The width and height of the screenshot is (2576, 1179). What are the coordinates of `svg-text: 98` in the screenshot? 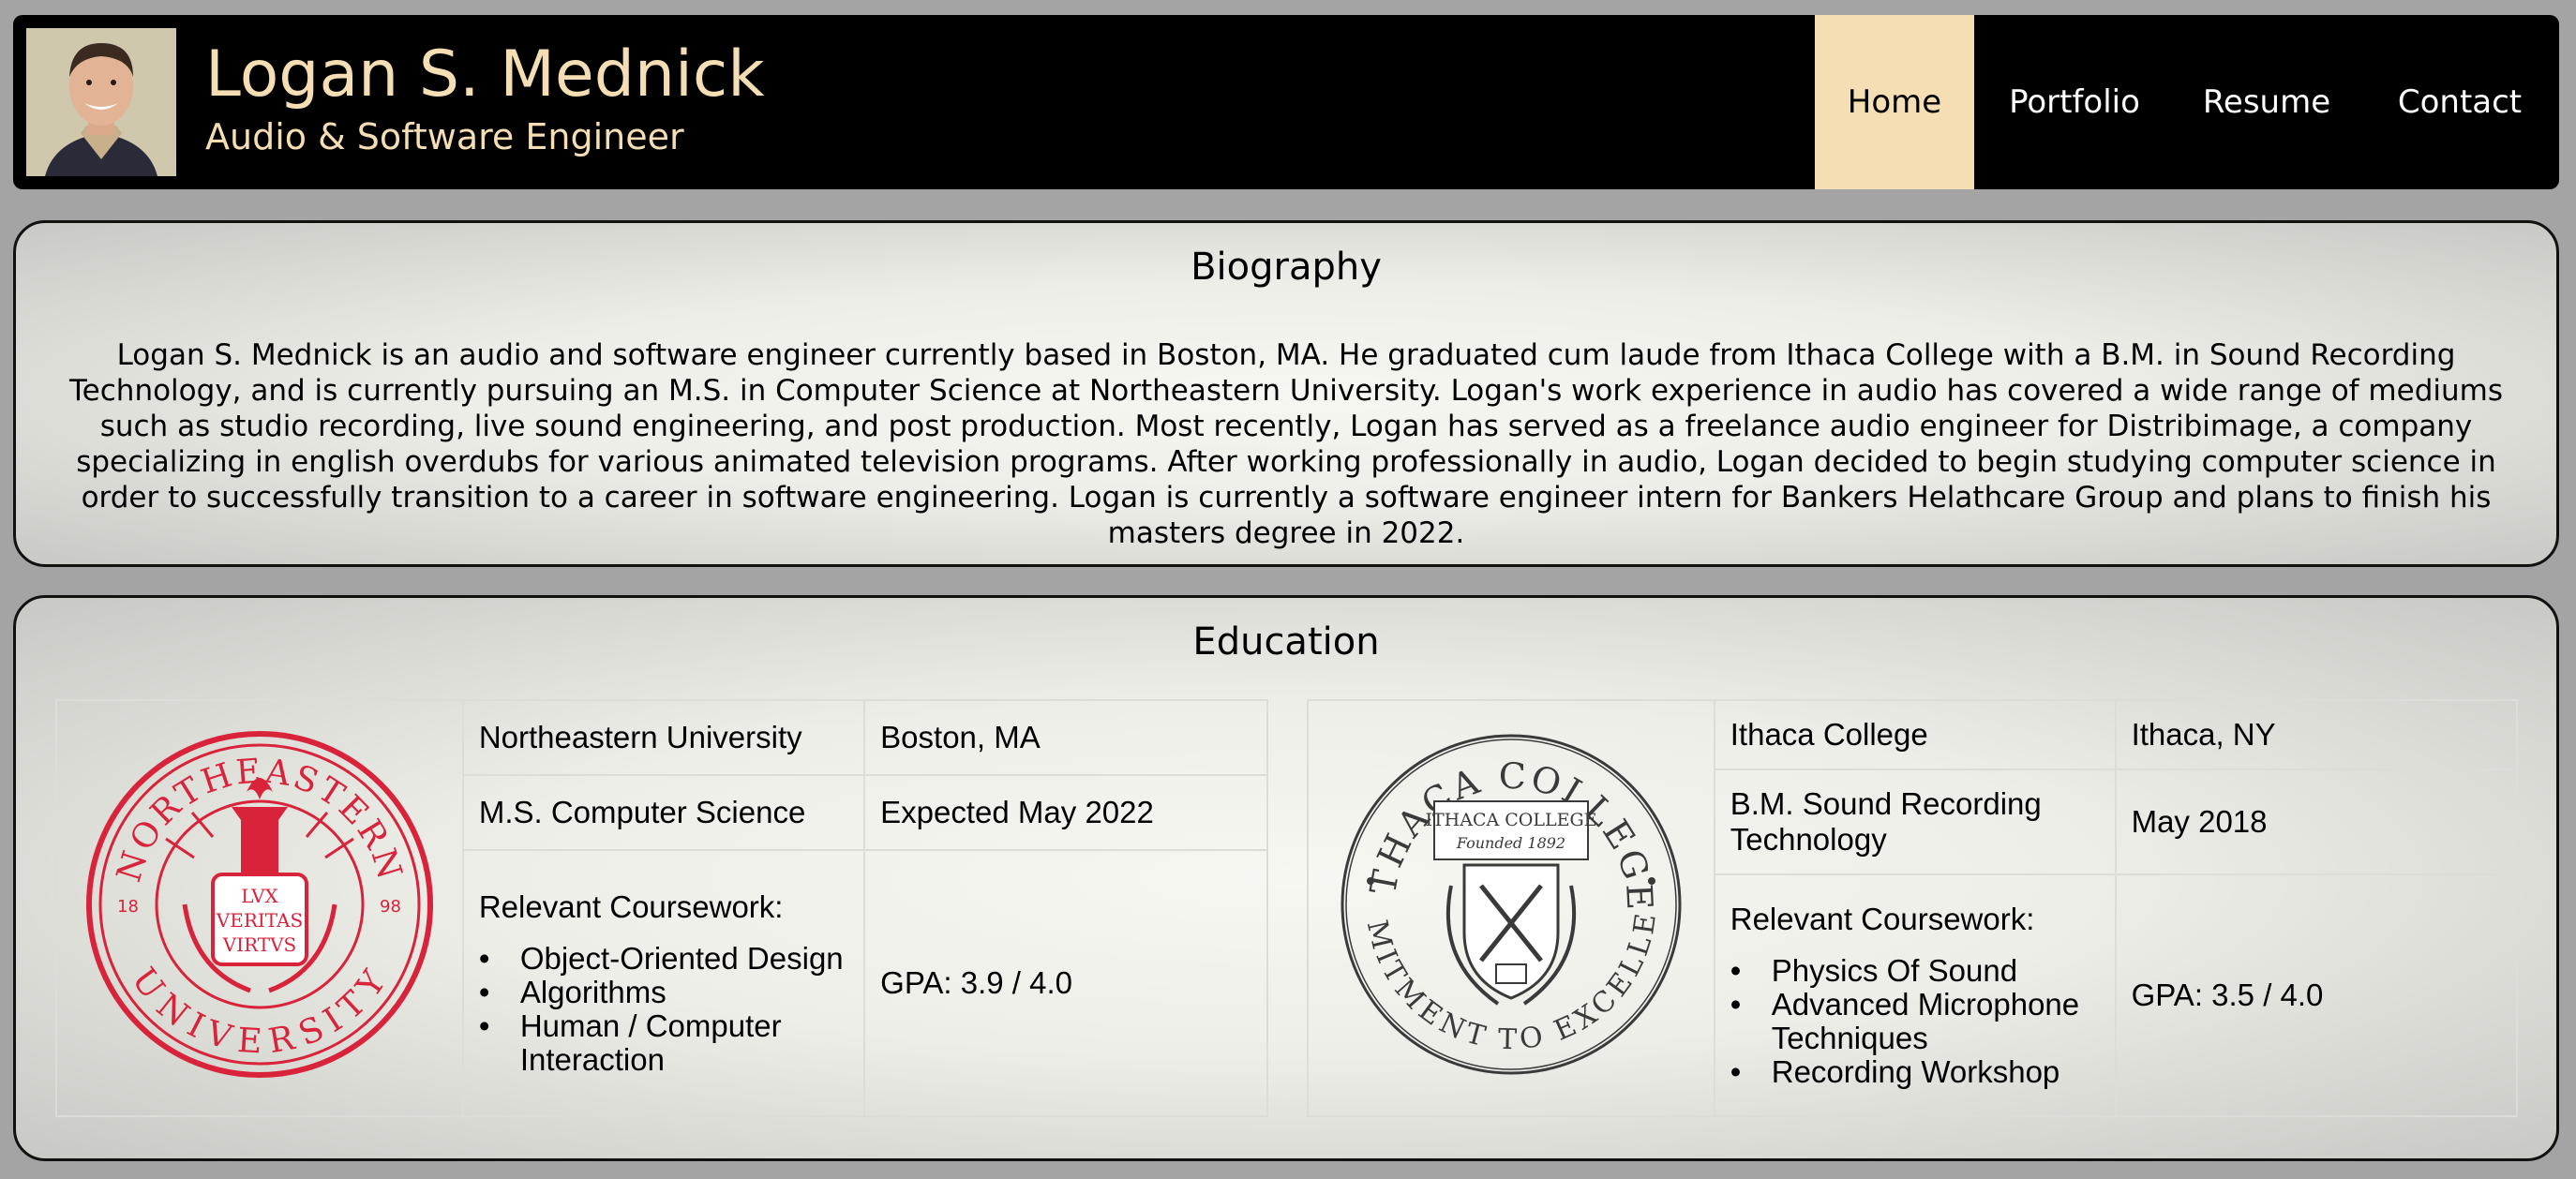 It's located at (390, 907).